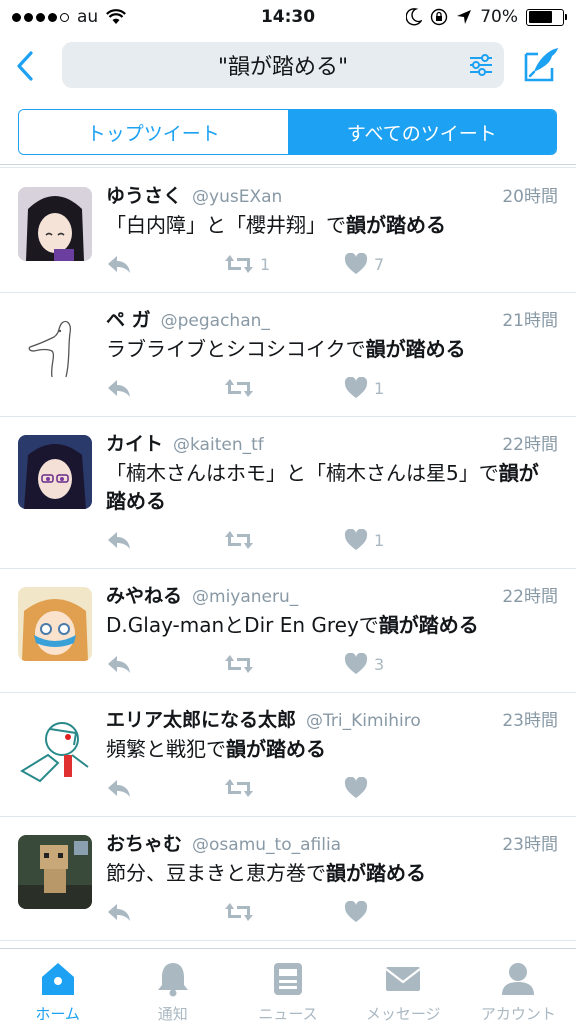 This screenshot has height=1024, width=576. What do you see at coordinates (153, 132) in the screenshot?
I see `tab-top-tweets: トップツイート` at bounding box center [153, 132].